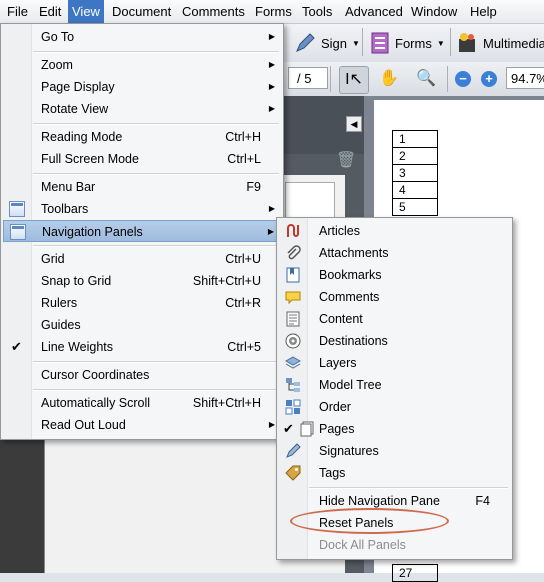  I want to click on menu-file: File, so click(17, 11).